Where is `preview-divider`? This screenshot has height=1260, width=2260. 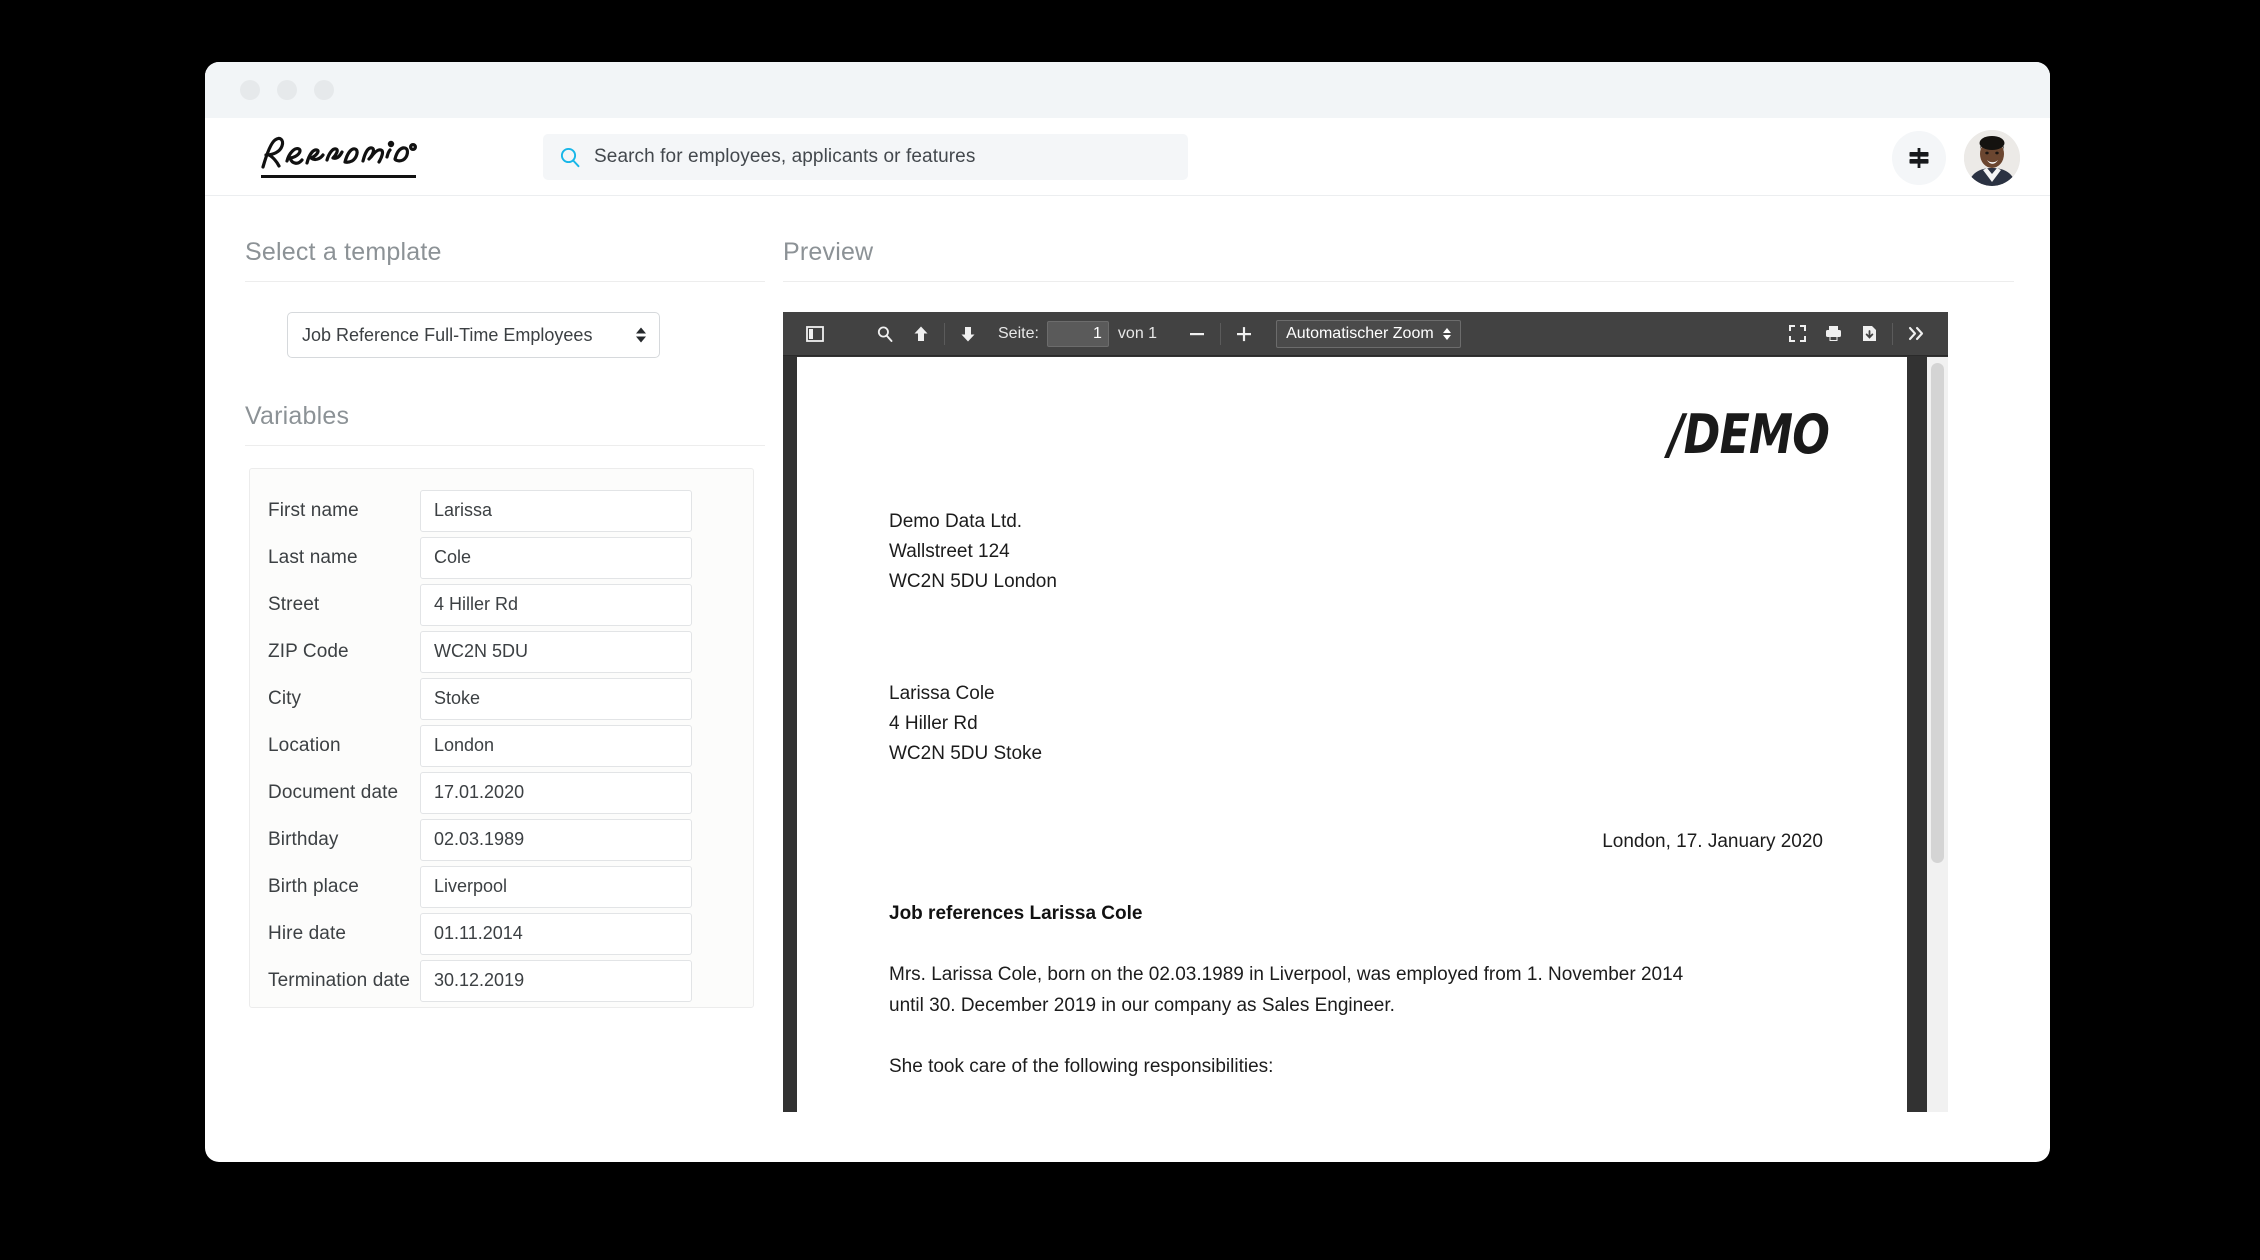 preview-divider is located at coordinates (1398, 281).